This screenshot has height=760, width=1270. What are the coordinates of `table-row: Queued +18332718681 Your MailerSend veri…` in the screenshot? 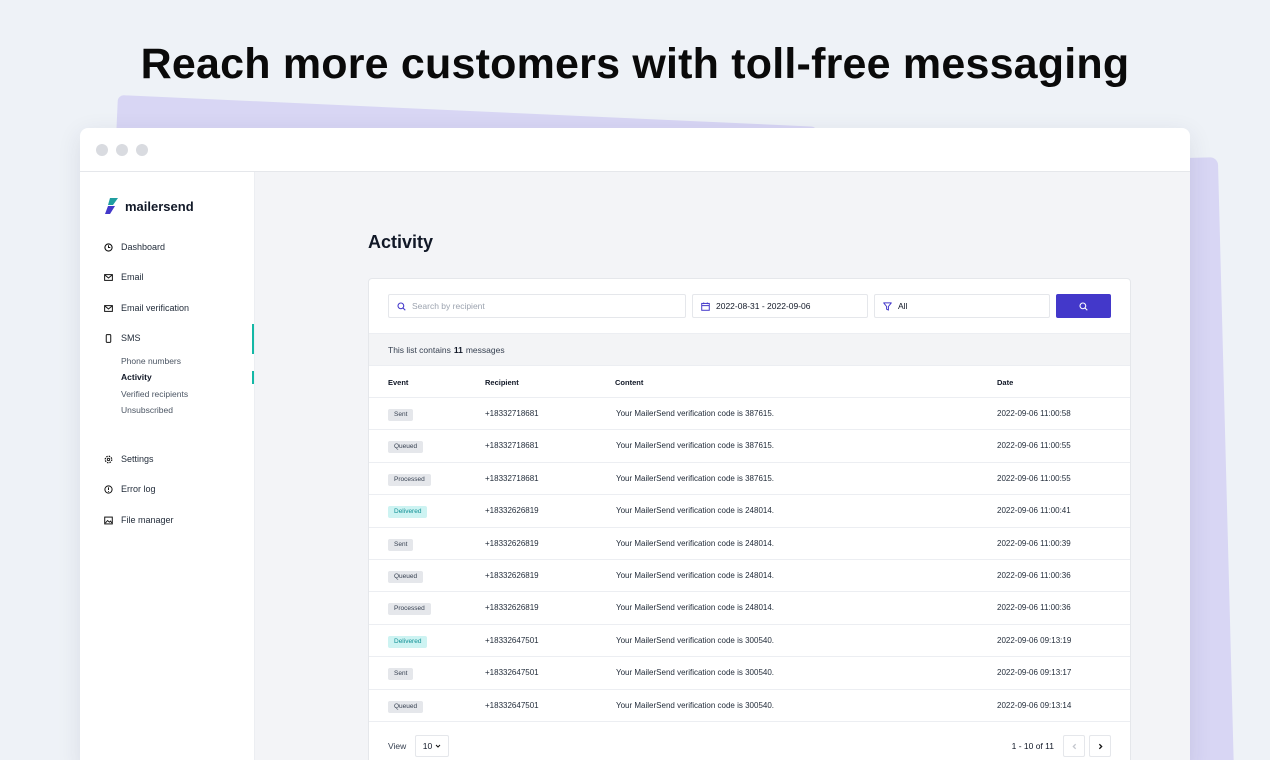 It's located at (749, 446).